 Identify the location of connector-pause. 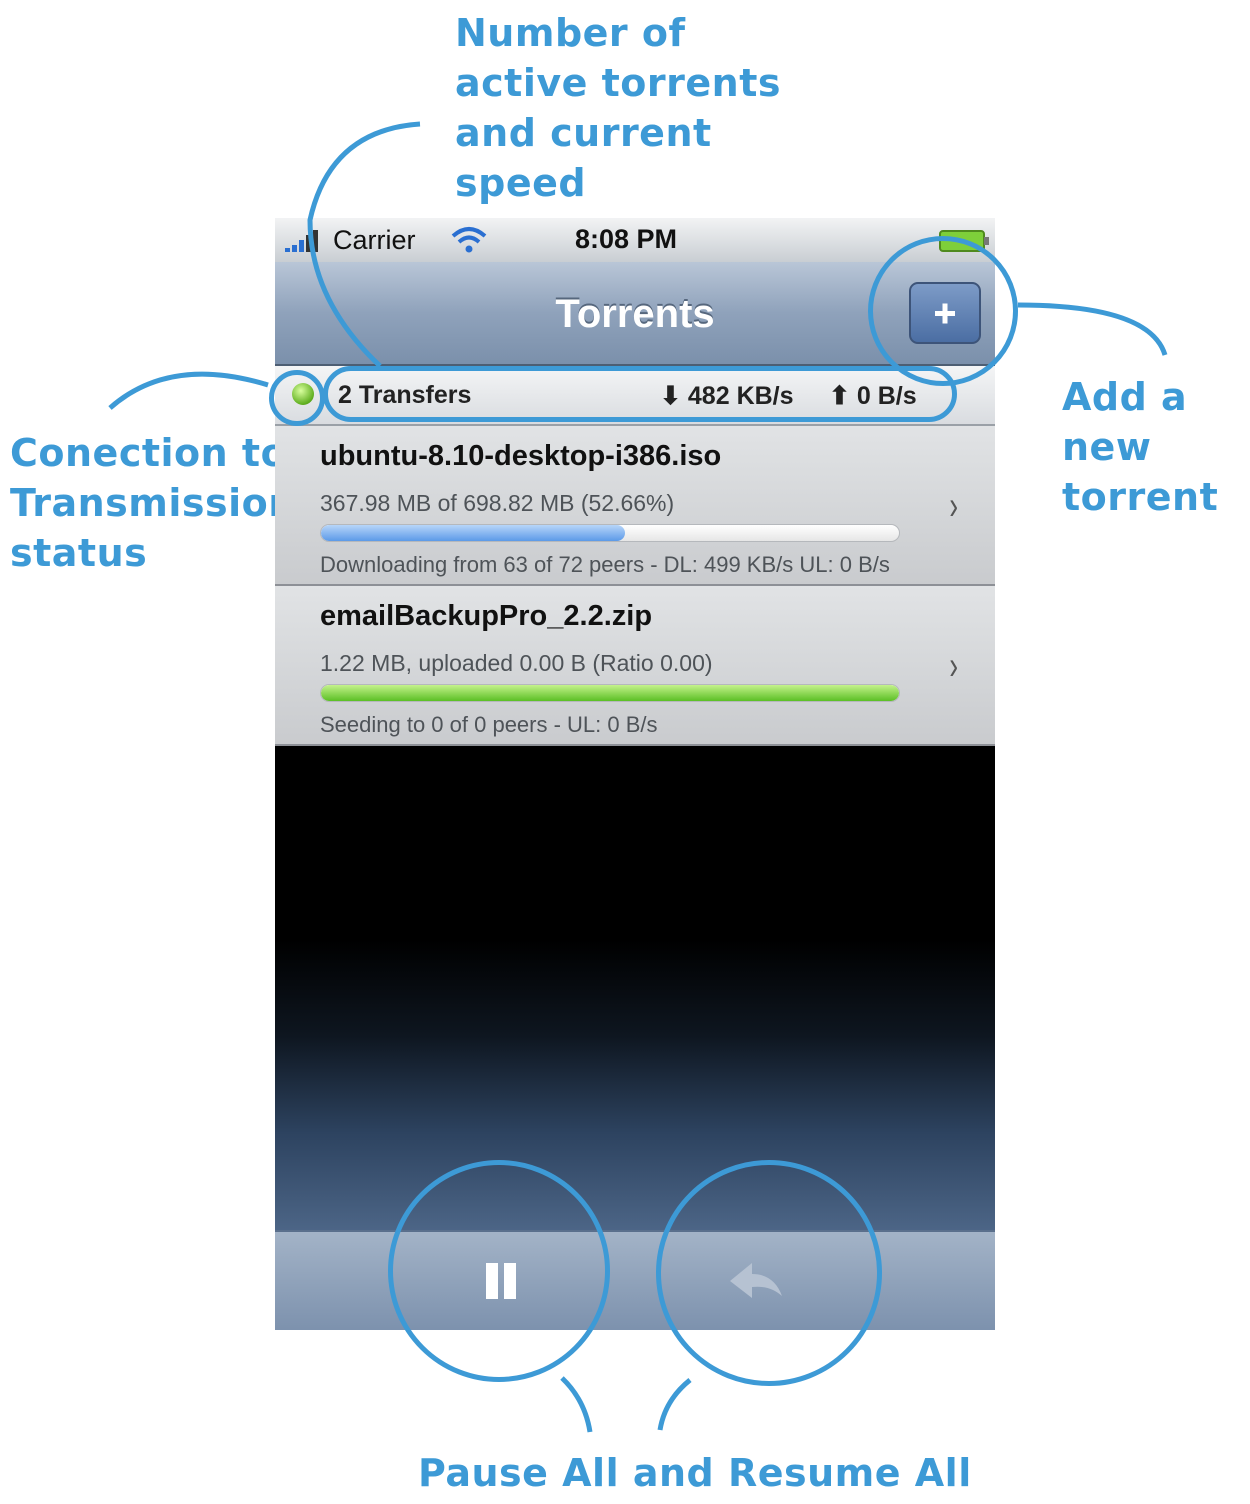
(576, 1404).